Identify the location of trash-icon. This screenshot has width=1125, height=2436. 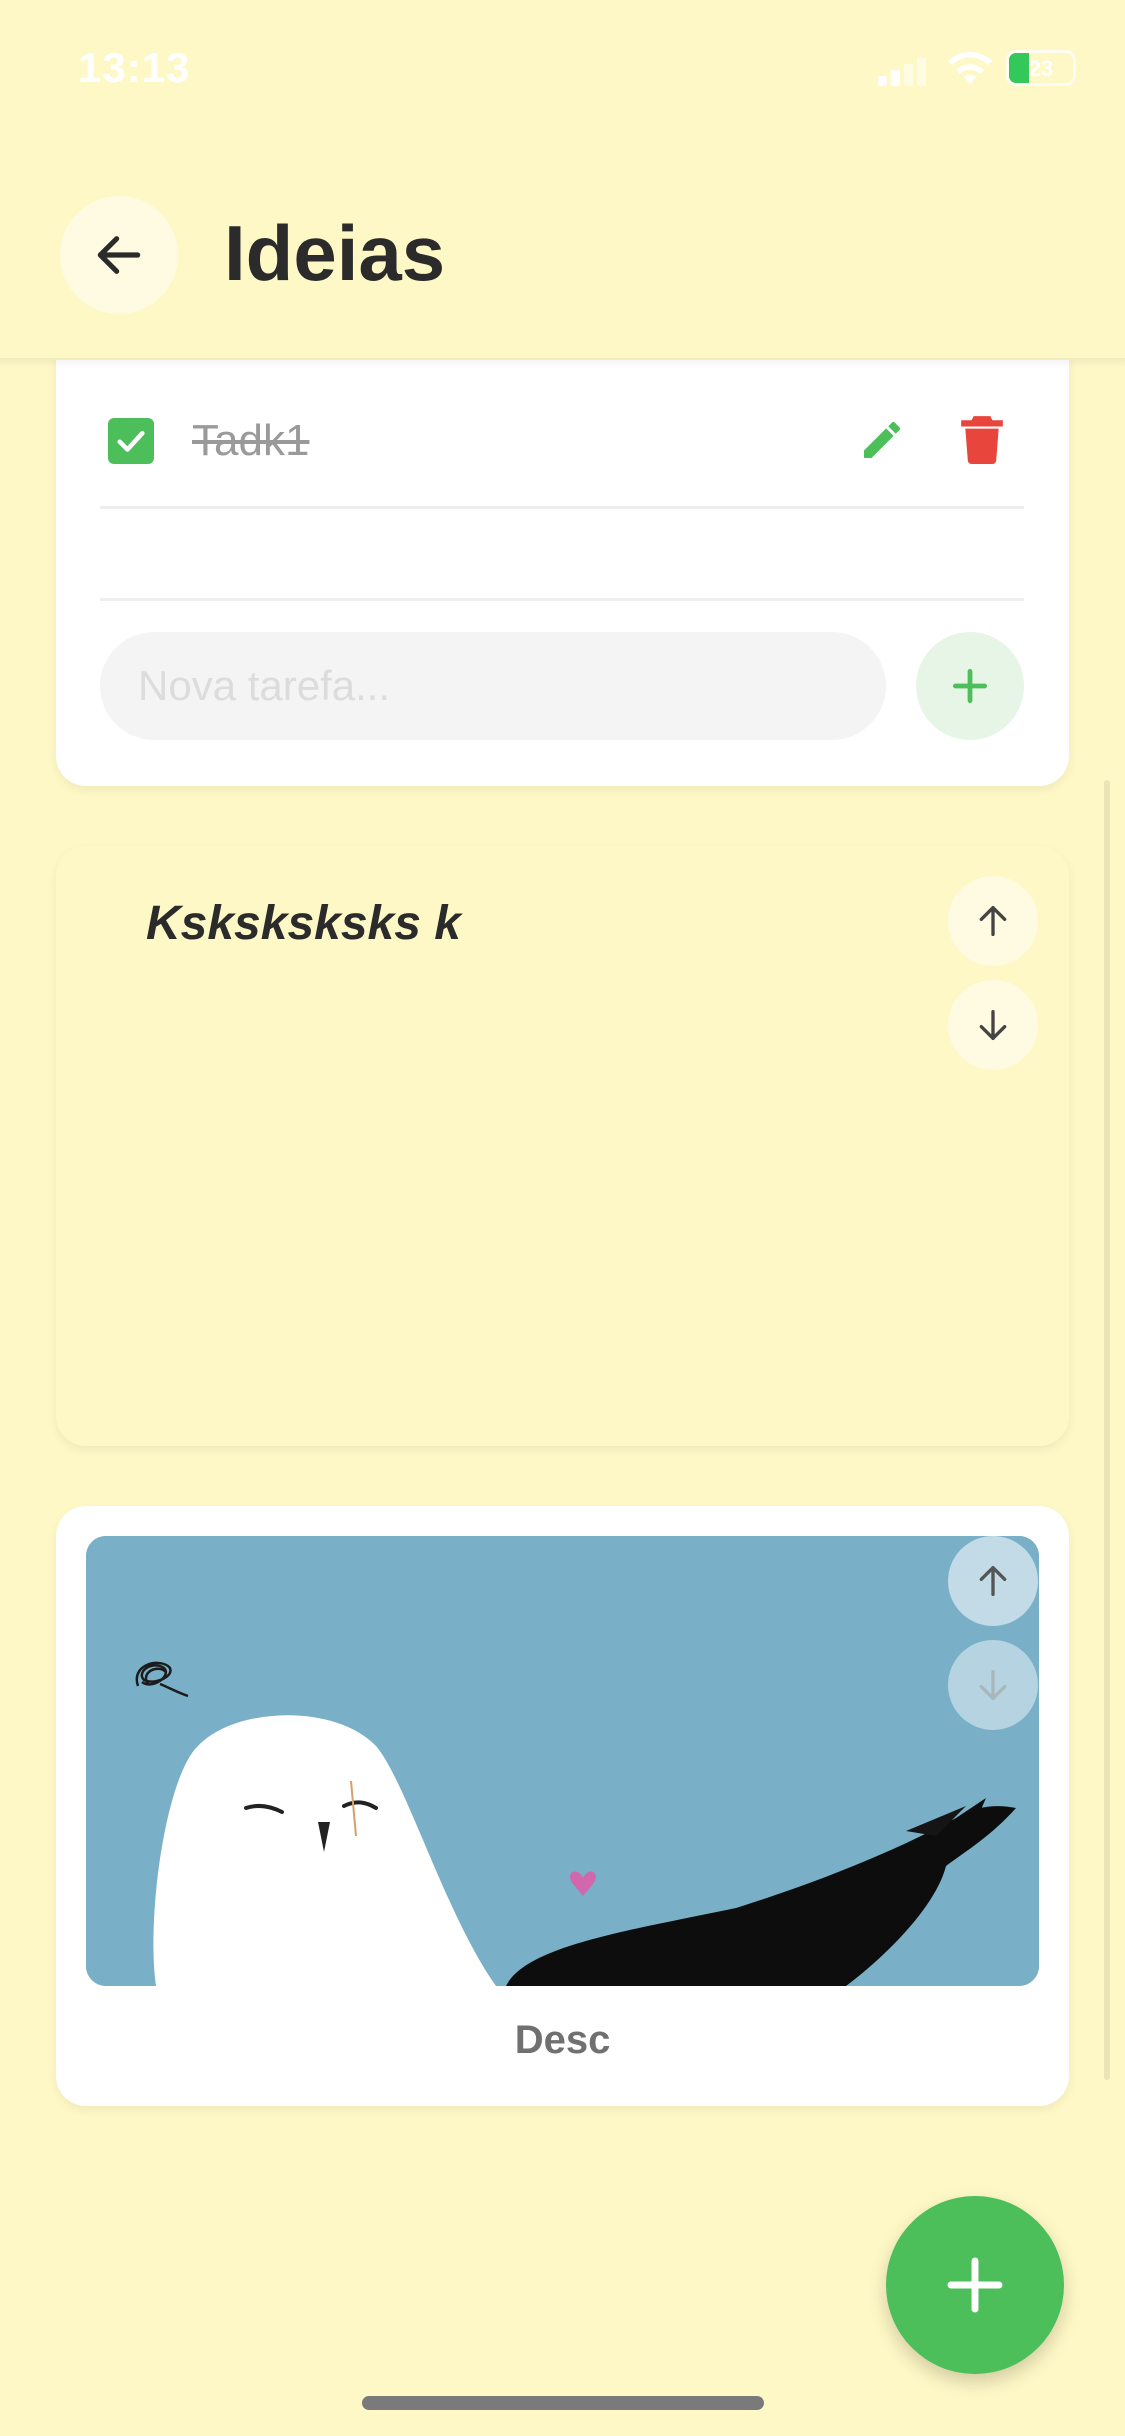
(982, 439).